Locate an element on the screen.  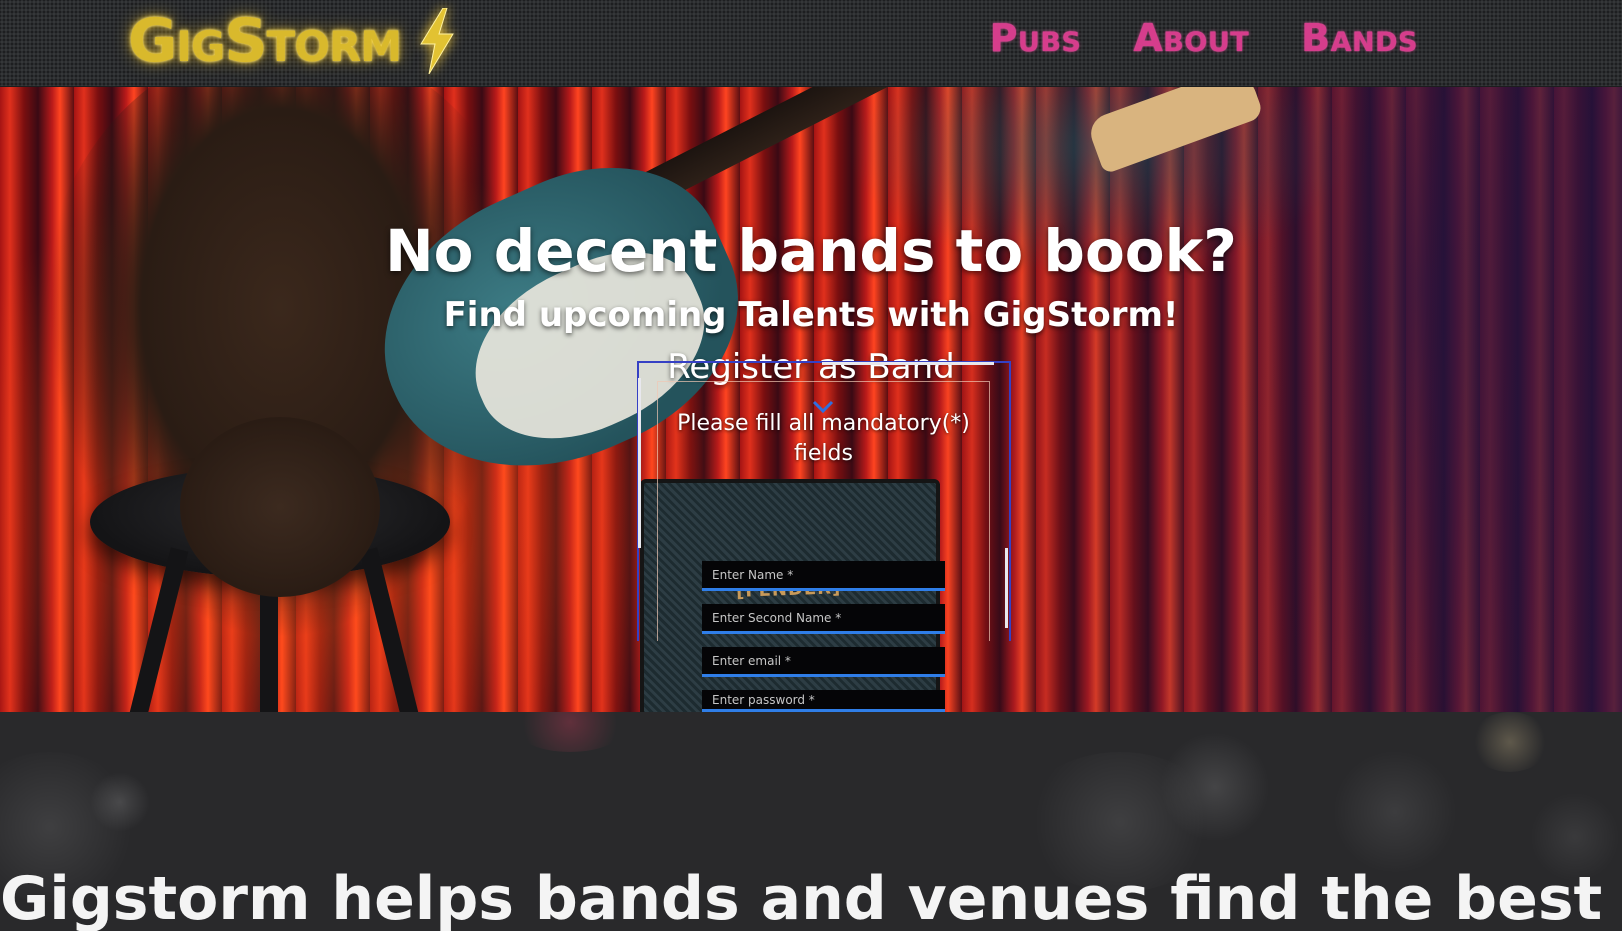
chimp-arm-image is located at coordinates (280, 507).